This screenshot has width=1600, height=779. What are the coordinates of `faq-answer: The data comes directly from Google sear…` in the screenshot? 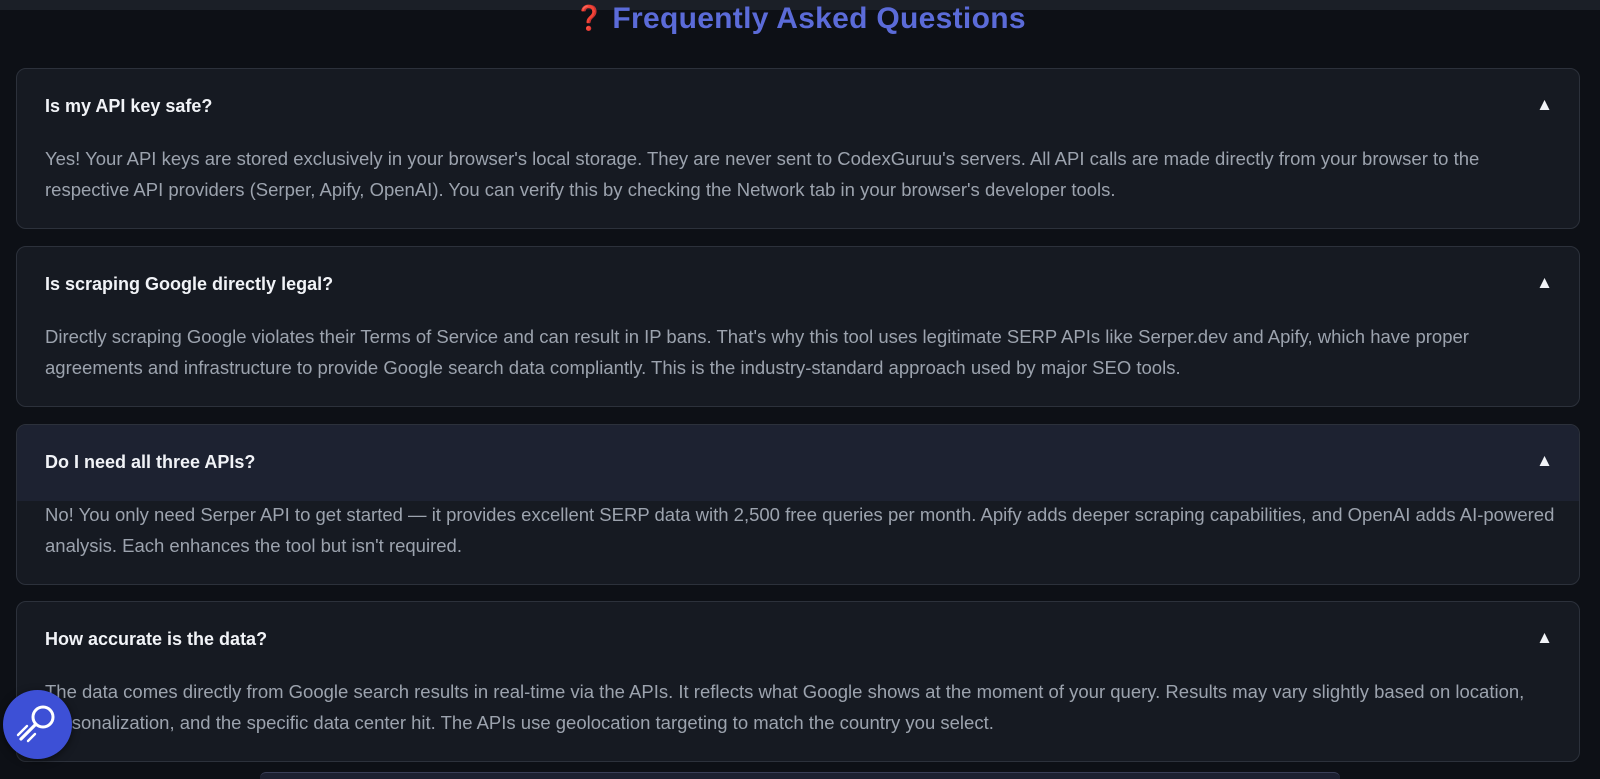 It's located at (785, 707).